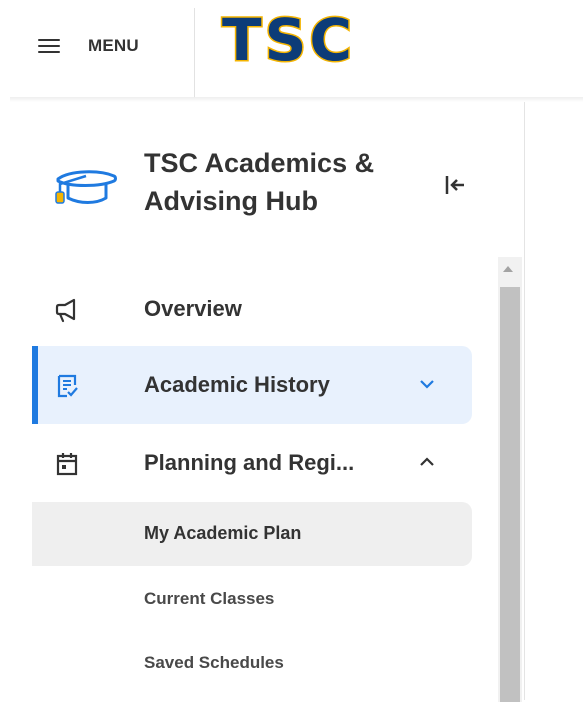  I want to click on hub-title: TSC Academics & Advising Hub, so click(259, 182).